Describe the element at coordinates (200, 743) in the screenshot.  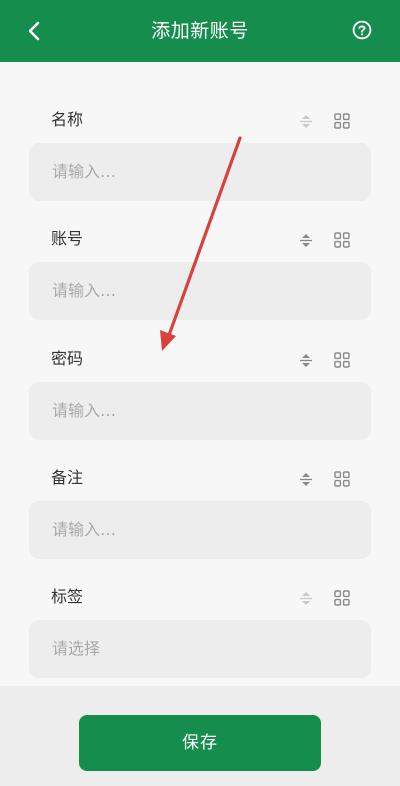
I see `save-button: 保存` at that location.